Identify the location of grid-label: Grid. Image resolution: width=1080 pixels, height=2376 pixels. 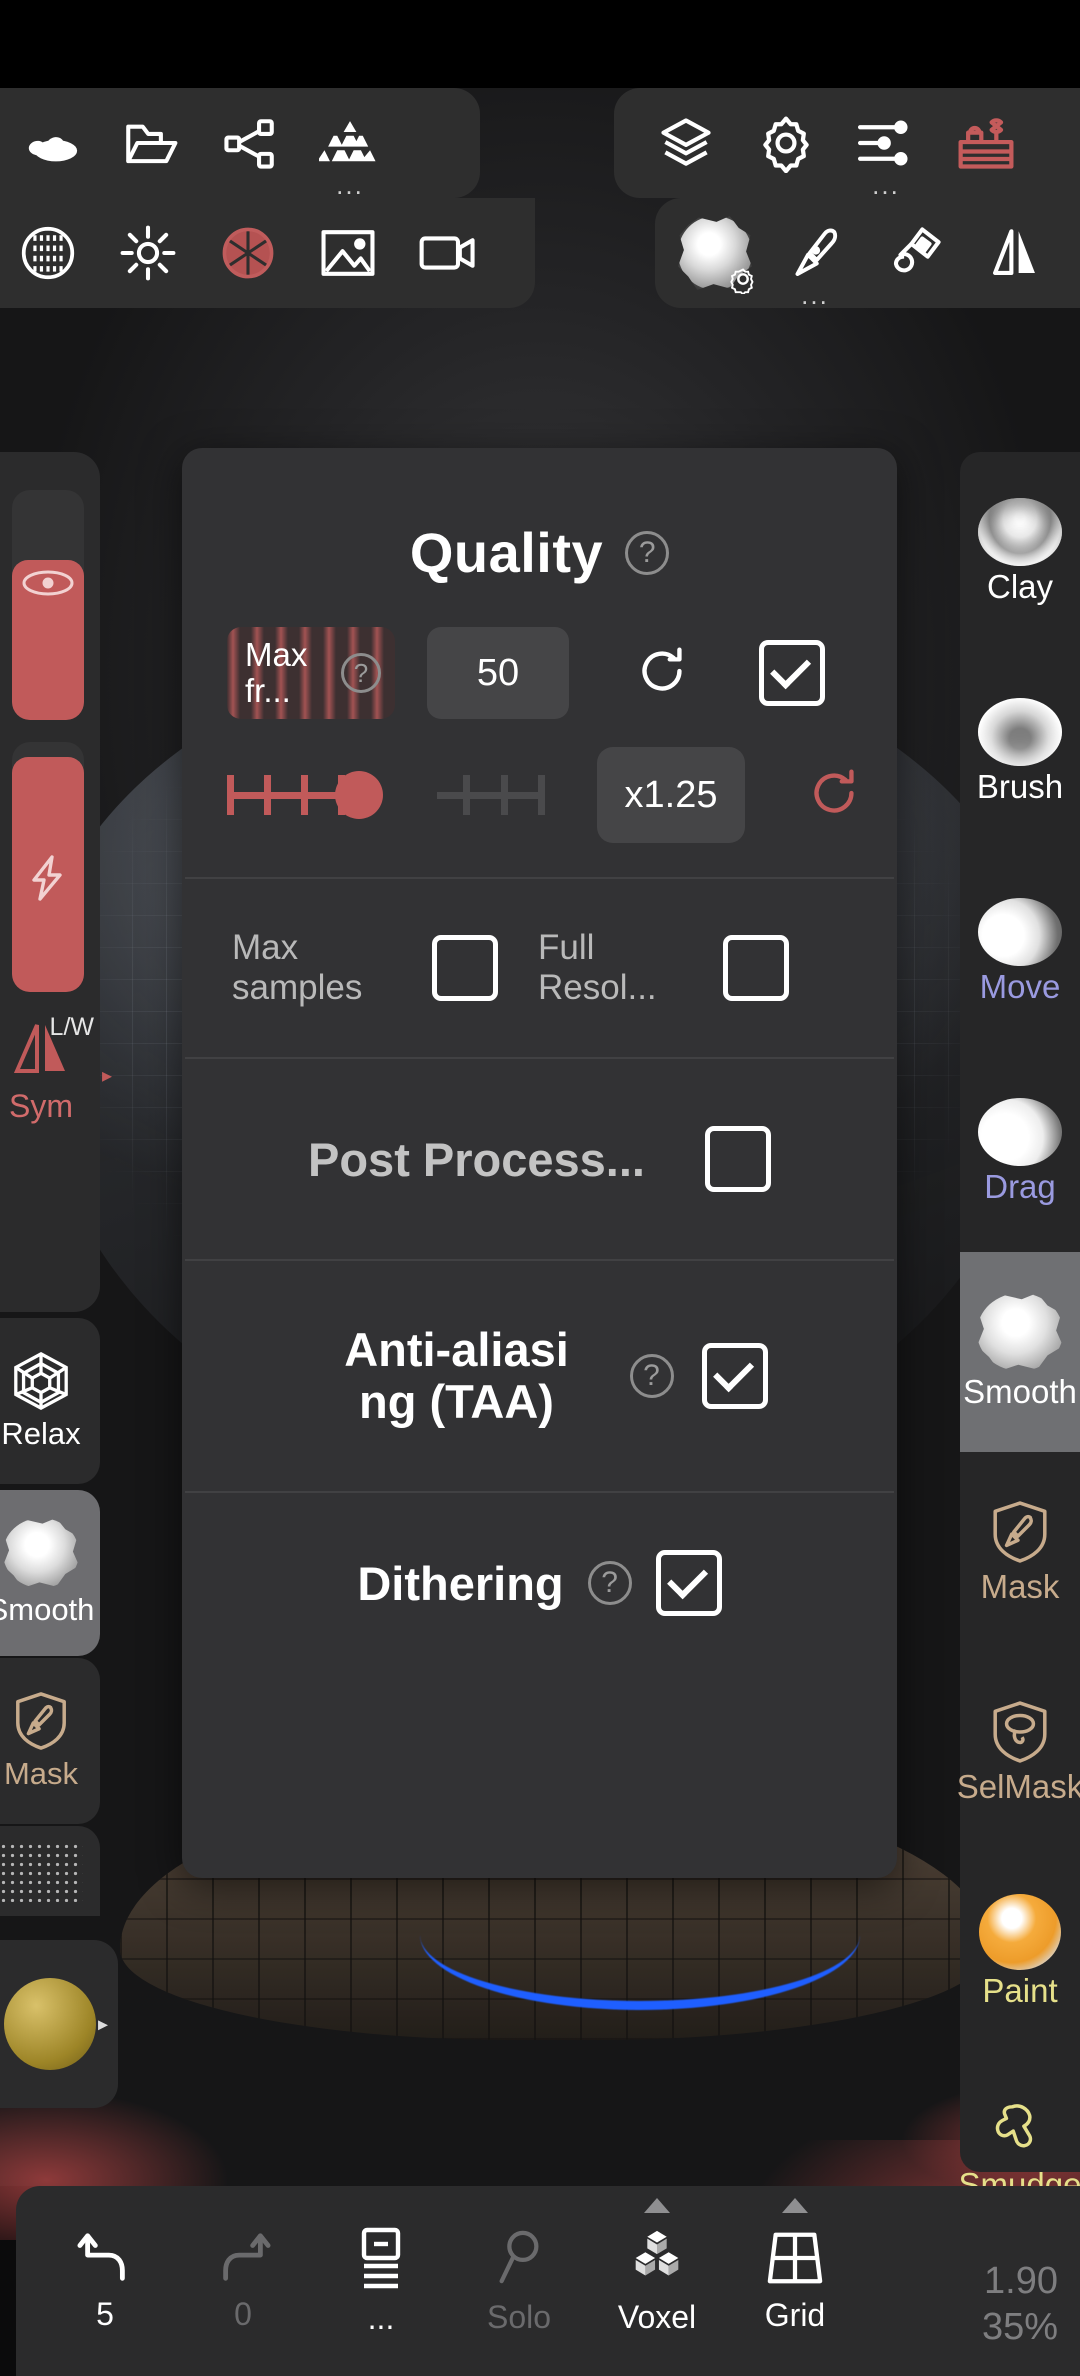
(795, 2314).